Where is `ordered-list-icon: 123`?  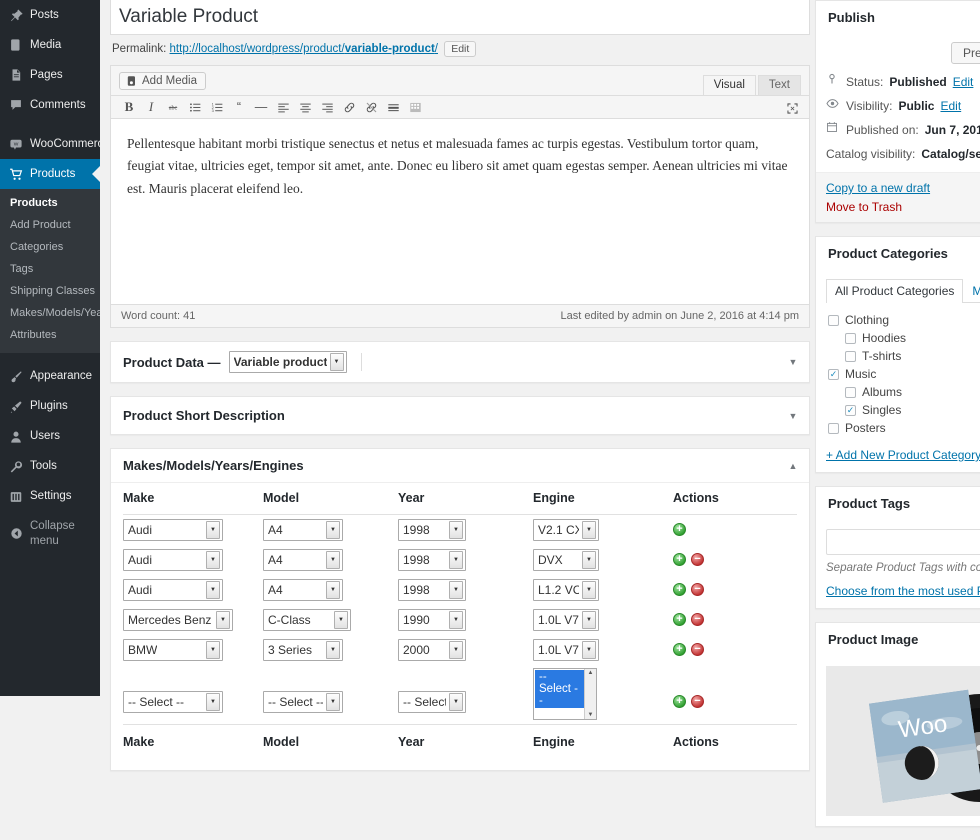
ordered-list-icon: 123 is located at coordinates (217, 107).